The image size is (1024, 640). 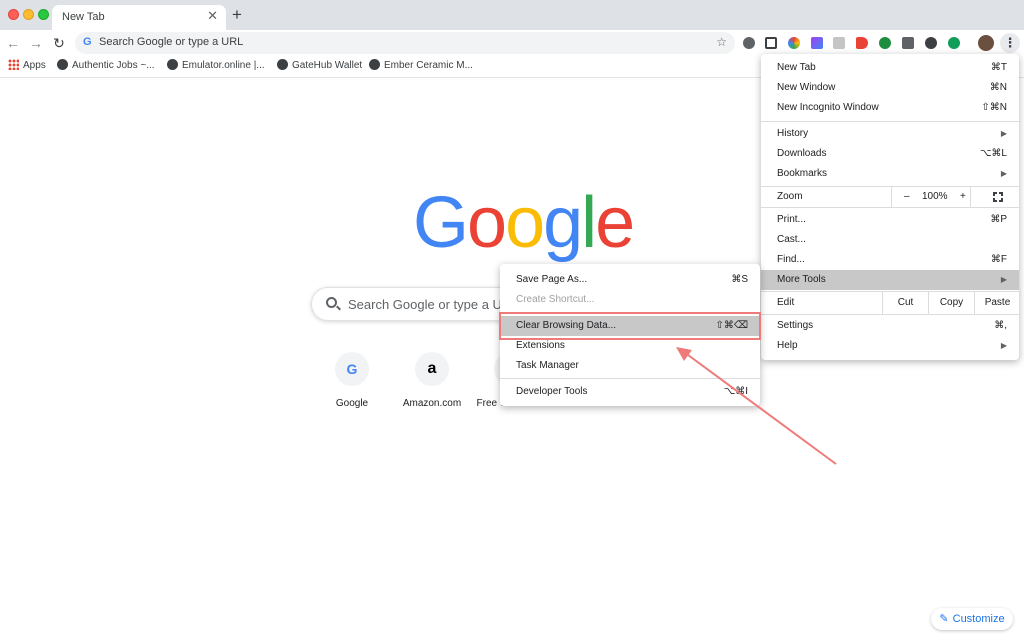 What do you see at coordinates (352, 380) in the screenshot?
I see `shortcut-google: G Google` at bounding box center [352, 380].